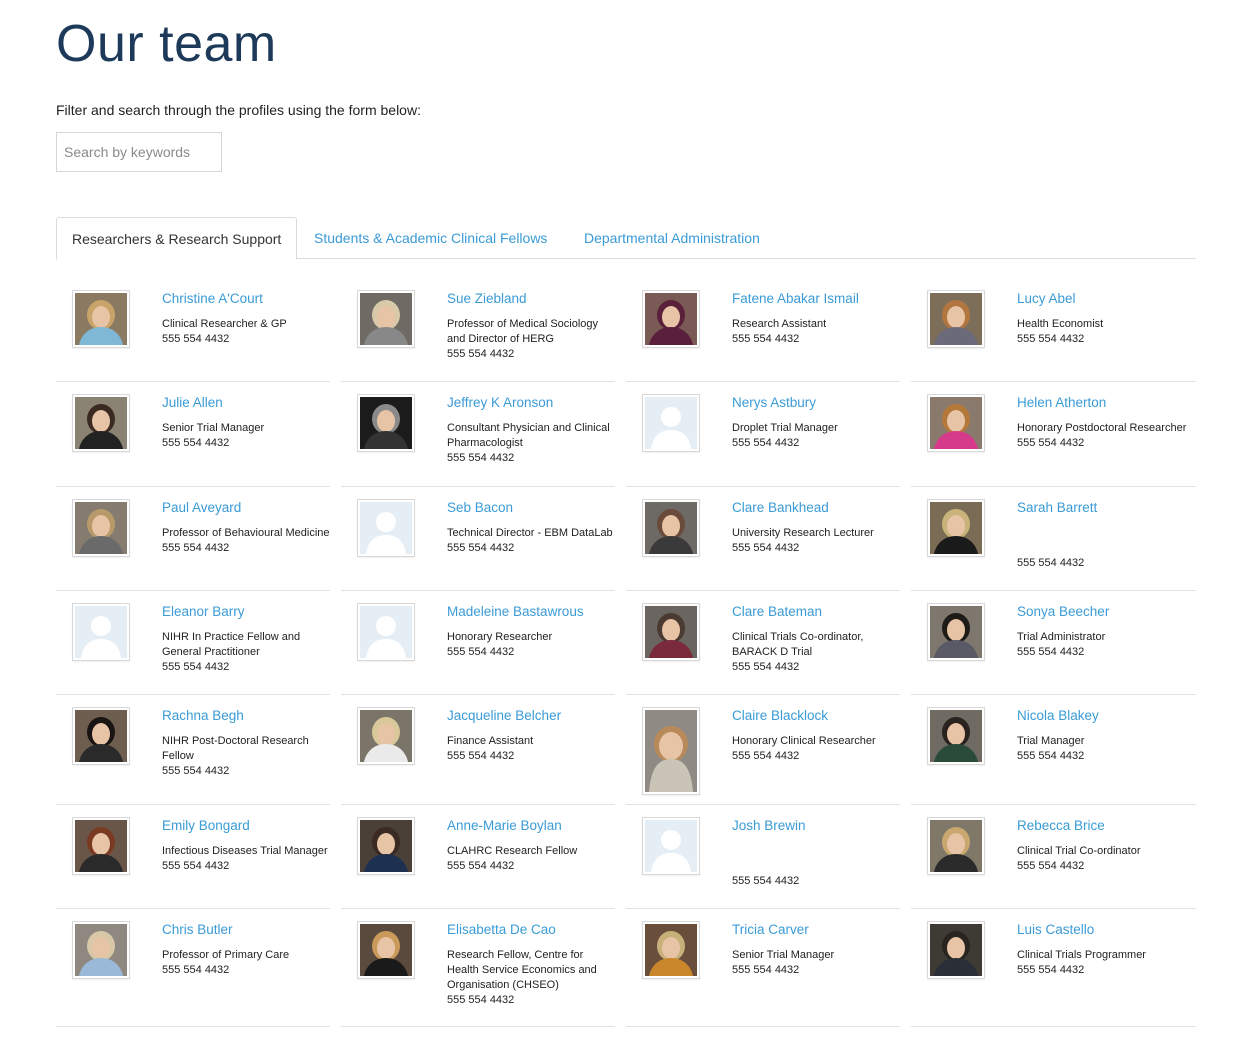  What do you see at coordinates (795, 298) in the screenshot?
I see `profile-name-link: Fatene Abakar Ismail` at bounding box center [795, 298].